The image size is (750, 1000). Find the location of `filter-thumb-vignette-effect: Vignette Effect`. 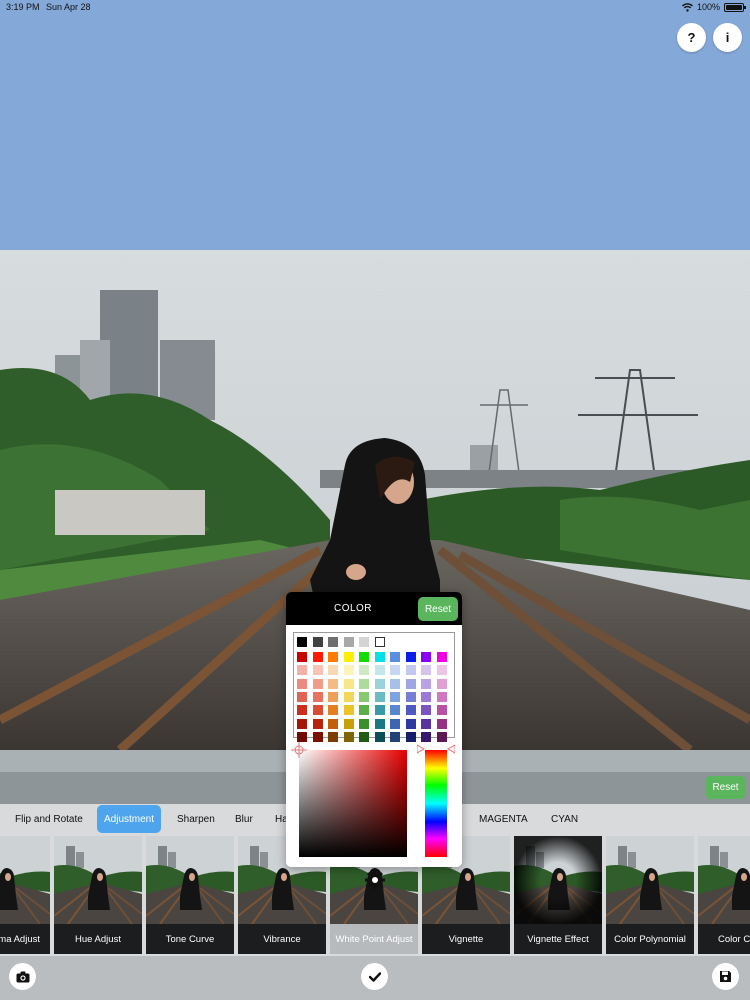

filter-thumb-vignette-effect: Vignette Effect is located at coordinates (558, 895).